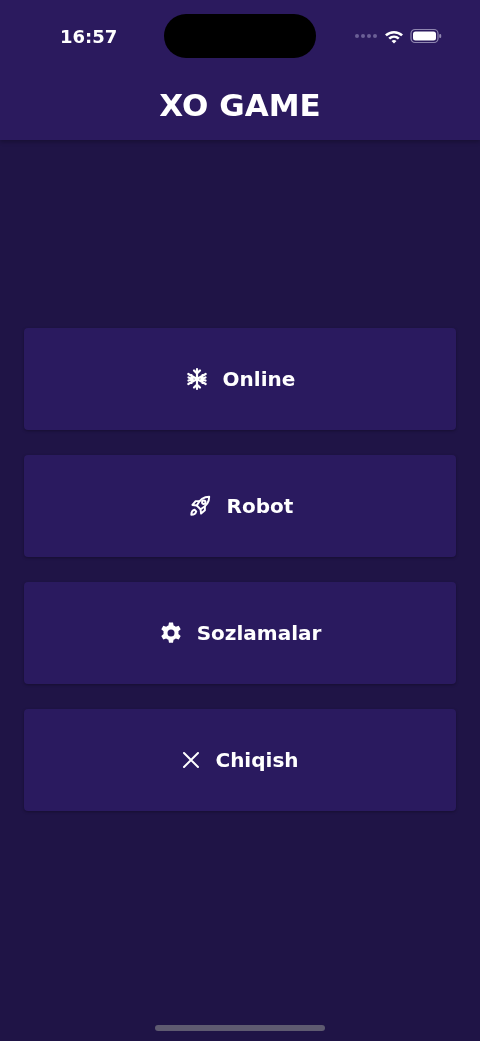 This screenshot has height=1041, width=480. What do you see at coordinates (191, 760) in the screenshot?
I see `close-icon` at bounding box center [191, 760].